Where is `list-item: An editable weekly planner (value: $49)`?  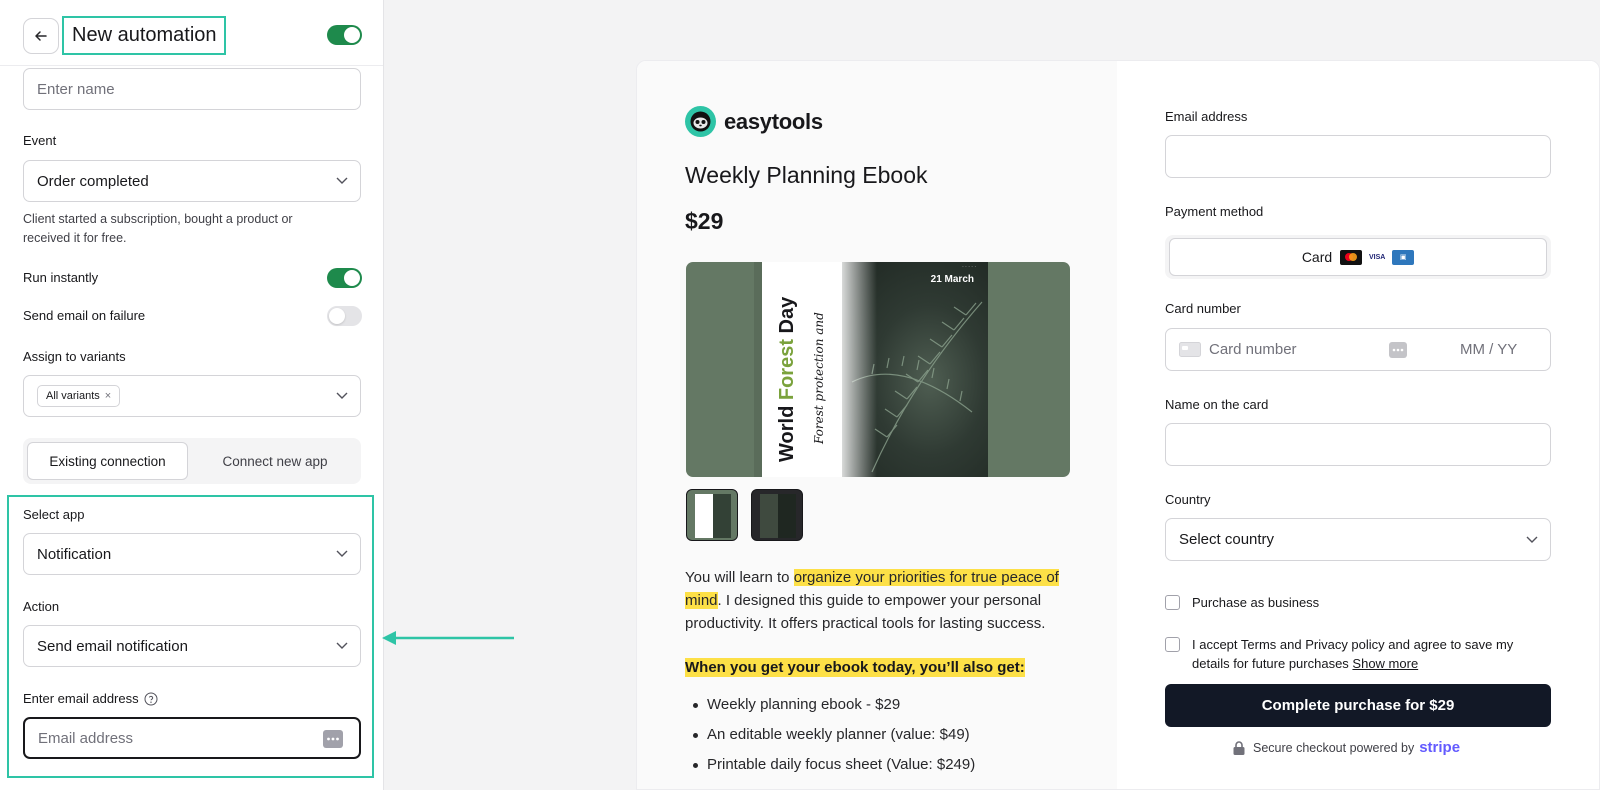
list-item: An editable weekly planner (value: $49) is located at coordinates (885, 735).